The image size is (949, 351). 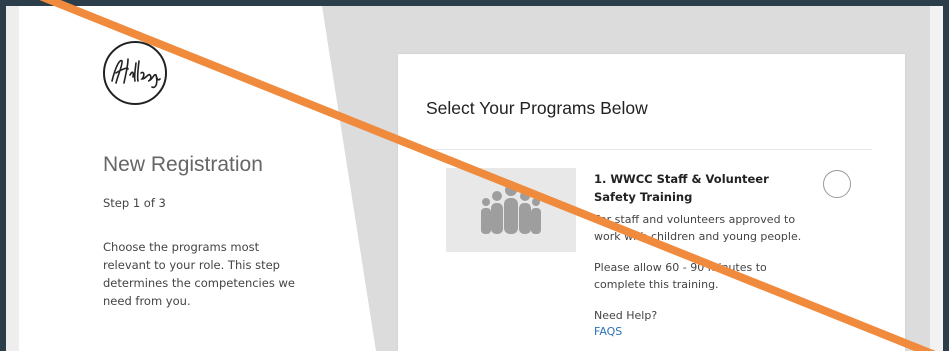 What do you see at coordinates (608, 331) in the screenshot?
I see `faqs-link: FAQS` at bounding box center [608, 331].